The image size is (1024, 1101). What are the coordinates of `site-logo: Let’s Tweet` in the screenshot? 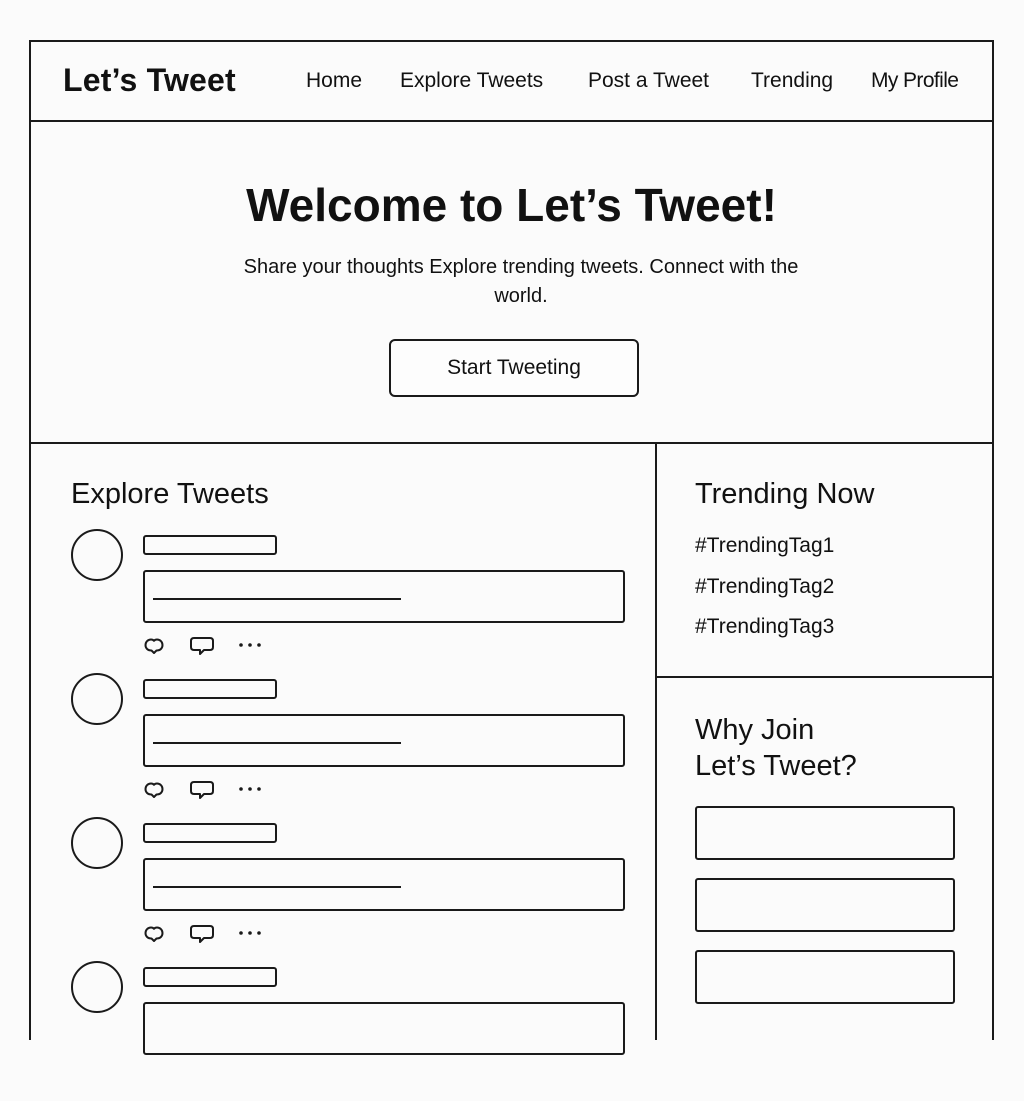 It's located at (149, 80).